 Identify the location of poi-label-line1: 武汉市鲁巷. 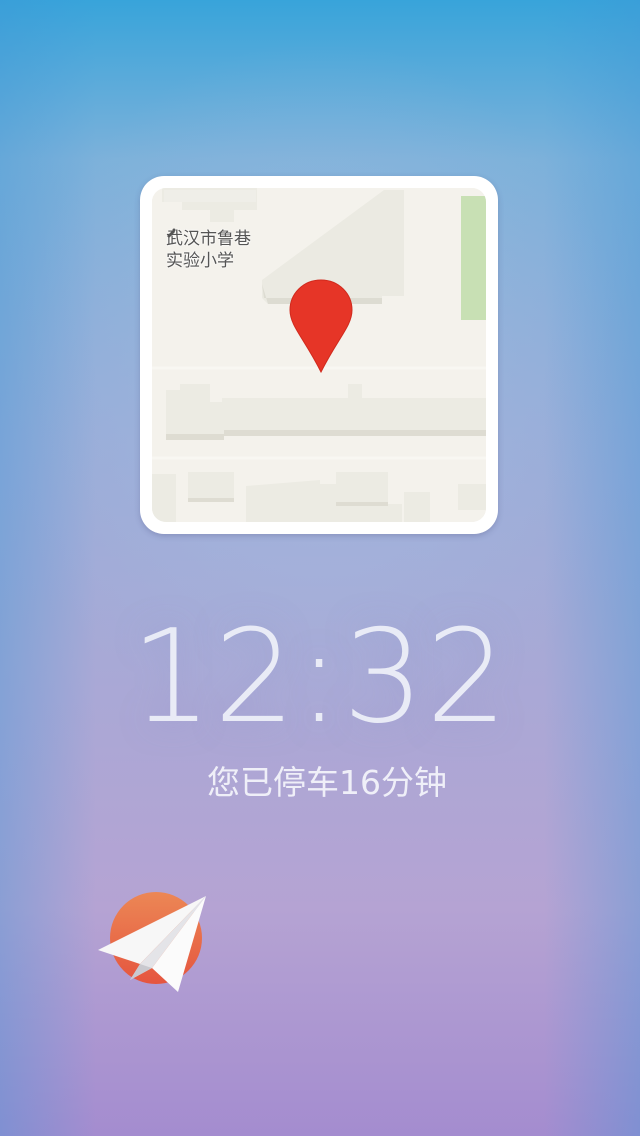
(208, 239).